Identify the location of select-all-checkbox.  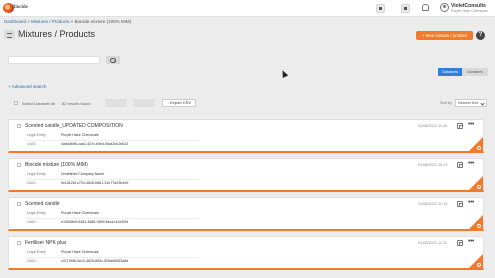
(16, 103).